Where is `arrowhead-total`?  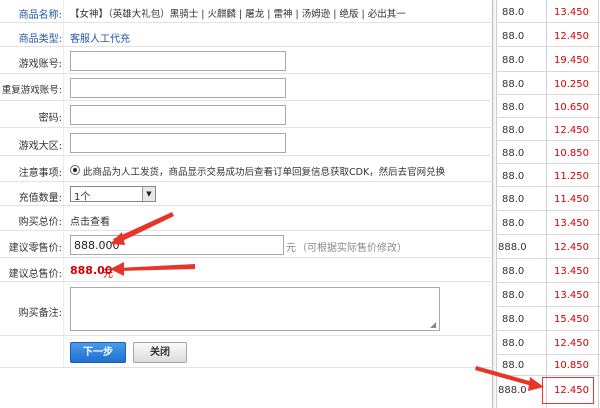 arrowhead-total is located at coordinates (117, 269).